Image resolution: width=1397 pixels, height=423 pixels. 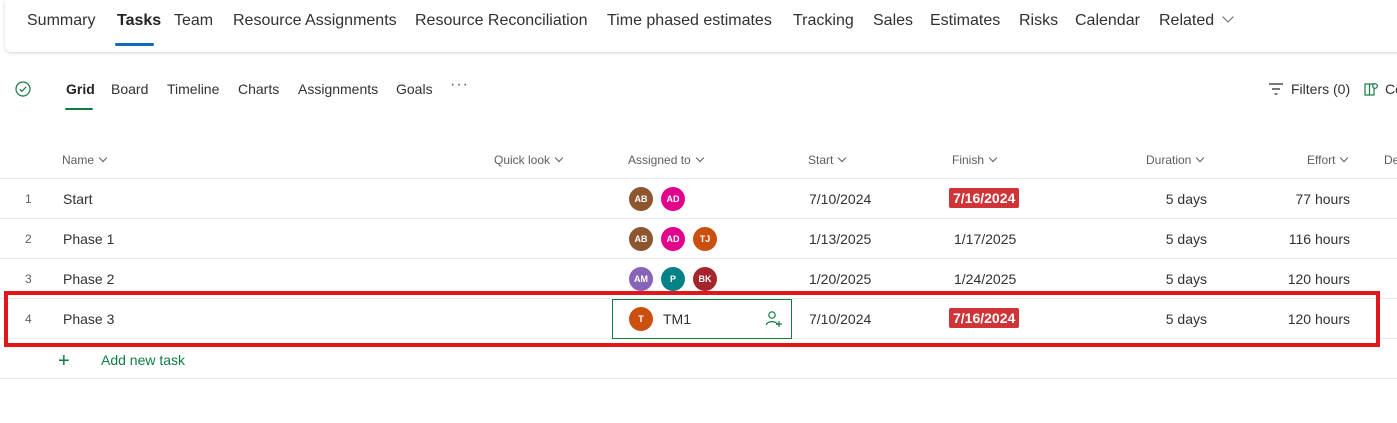 What do you see at coordinates (28, 199) in the screenshot?
I see `row-number: 1` at bounding box center [28, 199].